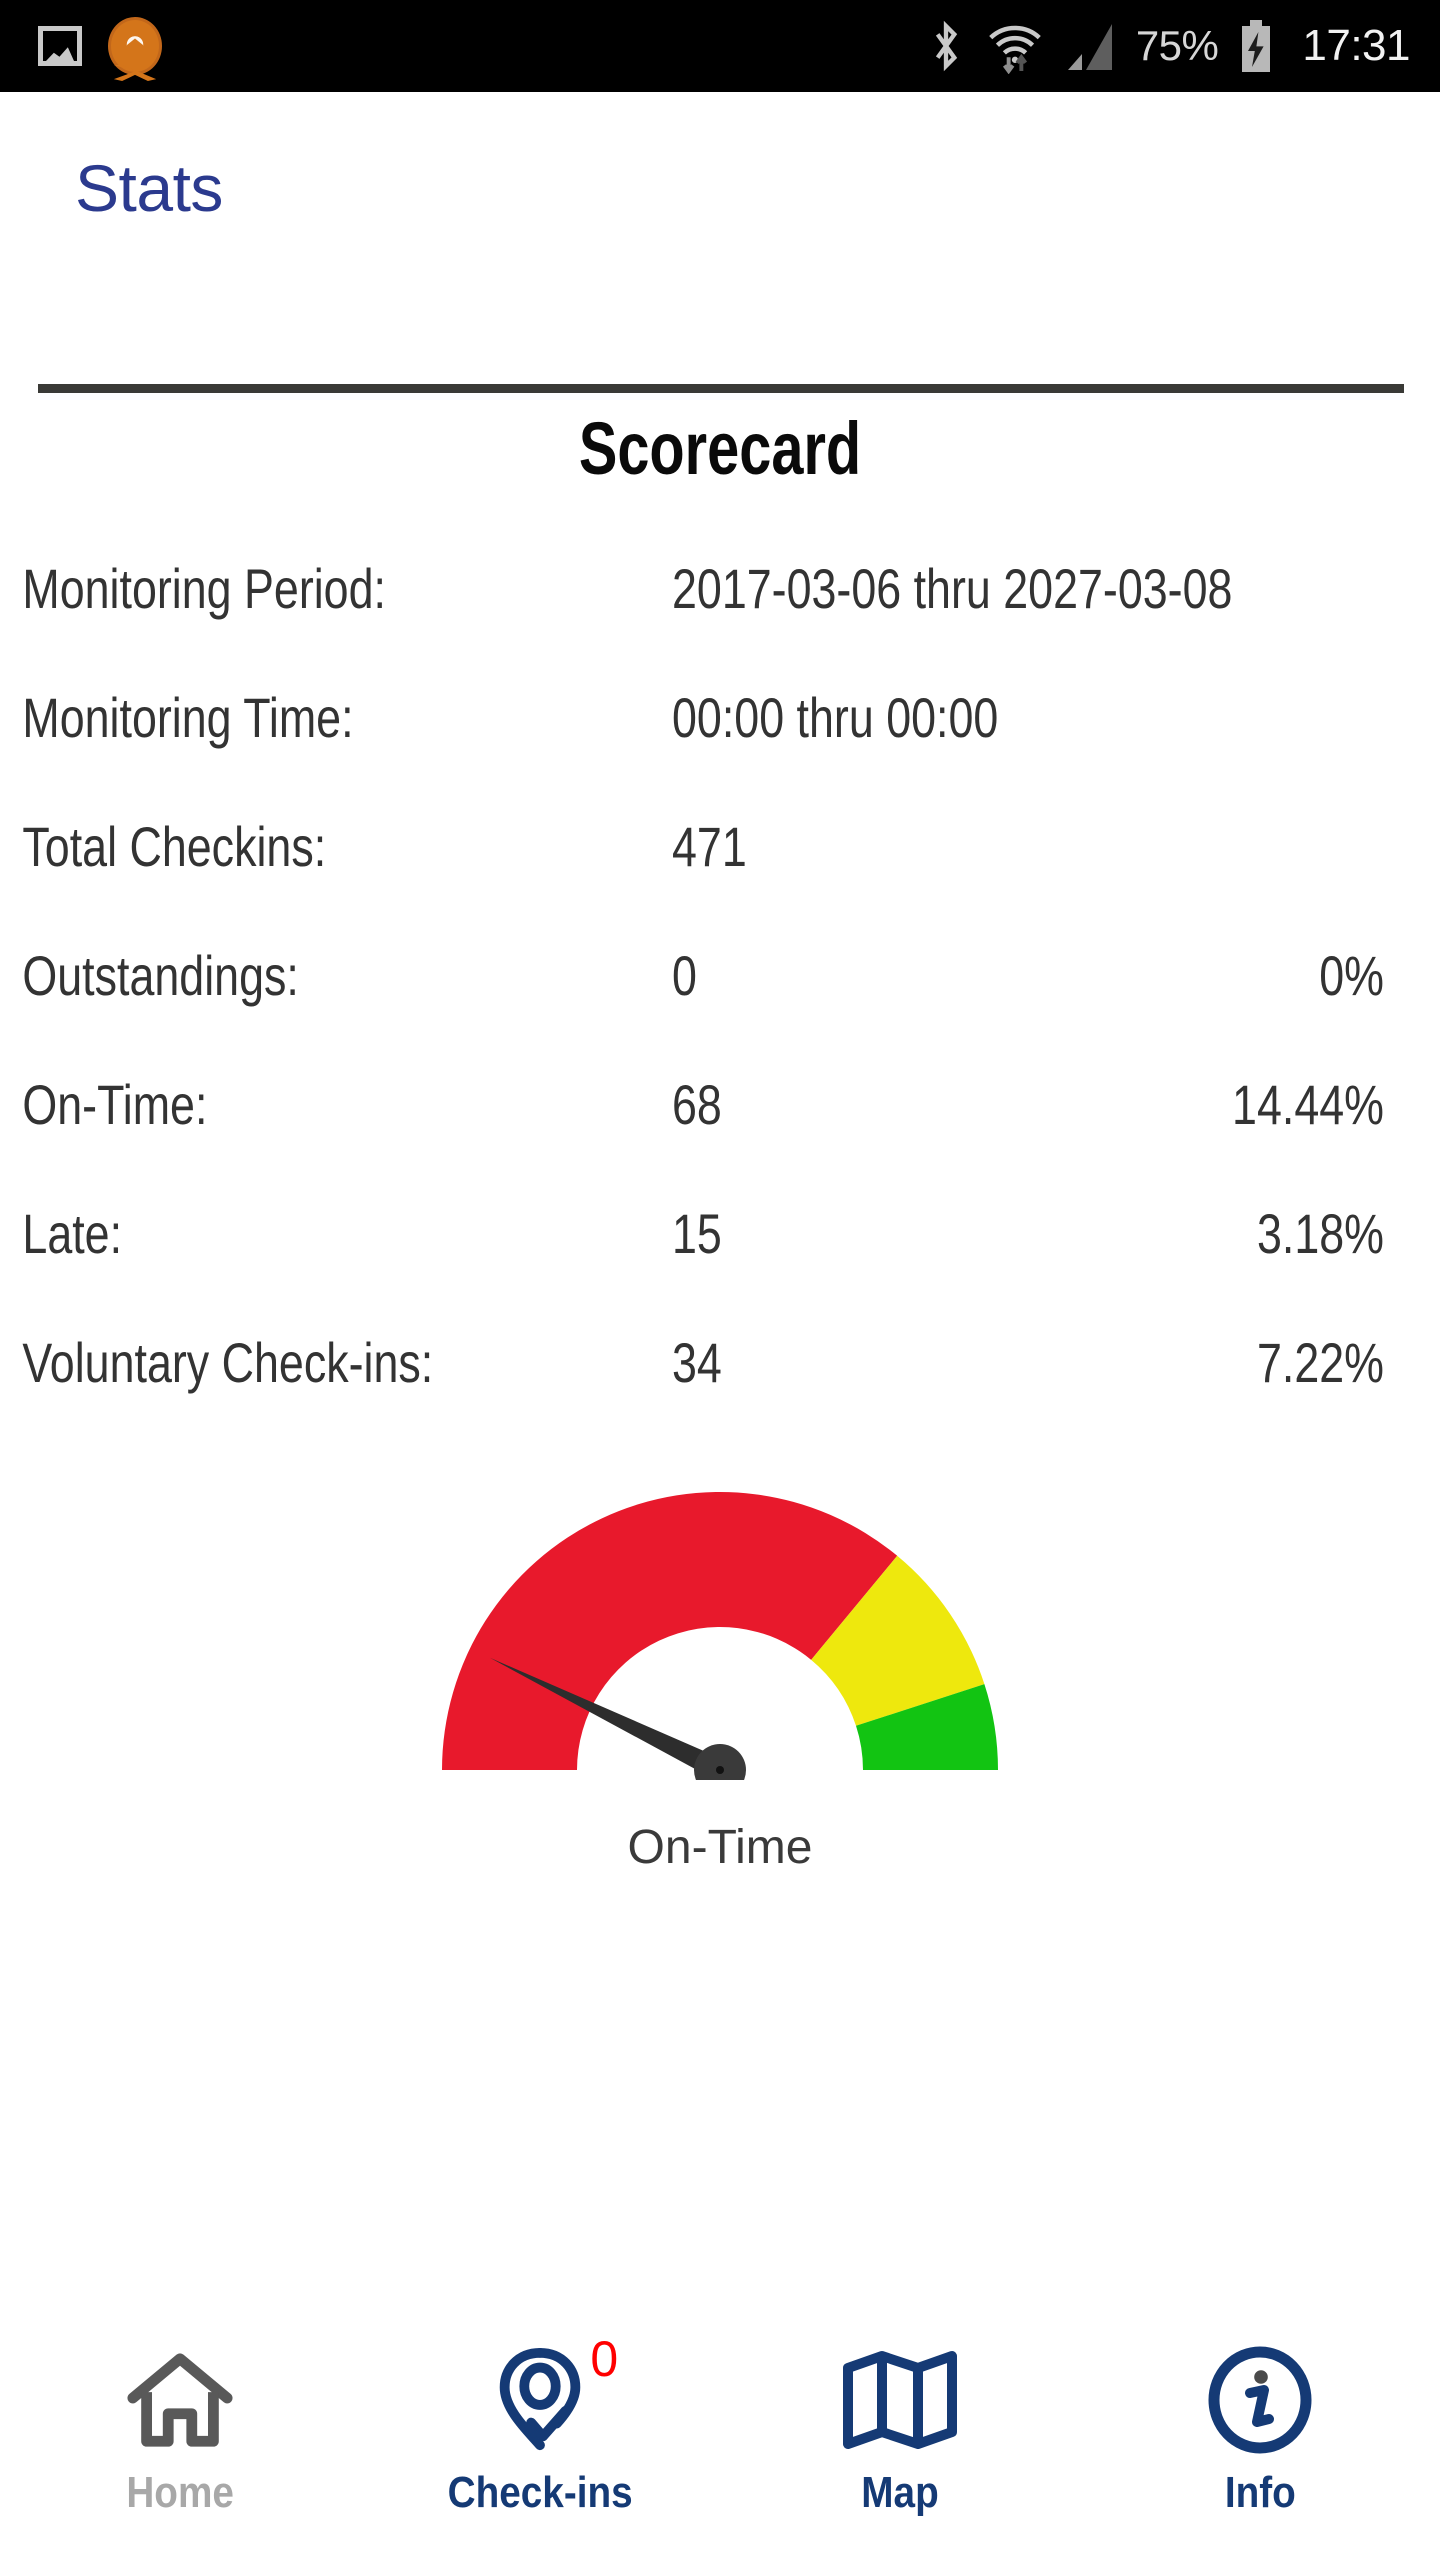  What do you see at coordinates (149, 188) in the screenshot?
I see `page-title: Stats` at bounding box center [149, 188].